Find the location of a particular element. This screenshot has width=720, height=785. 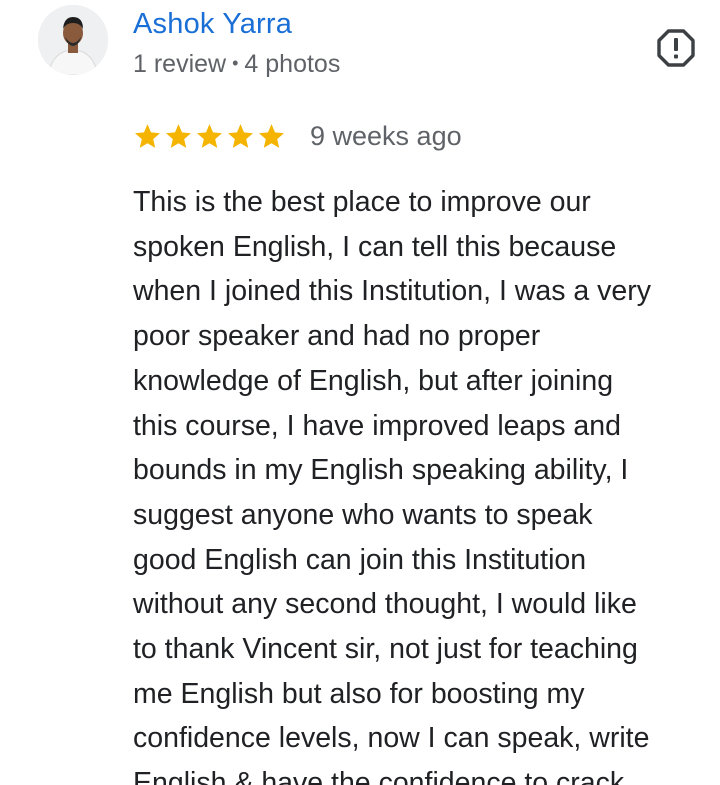

author-meta: 1 review • 4 photos is located at coordinates (236, 64).